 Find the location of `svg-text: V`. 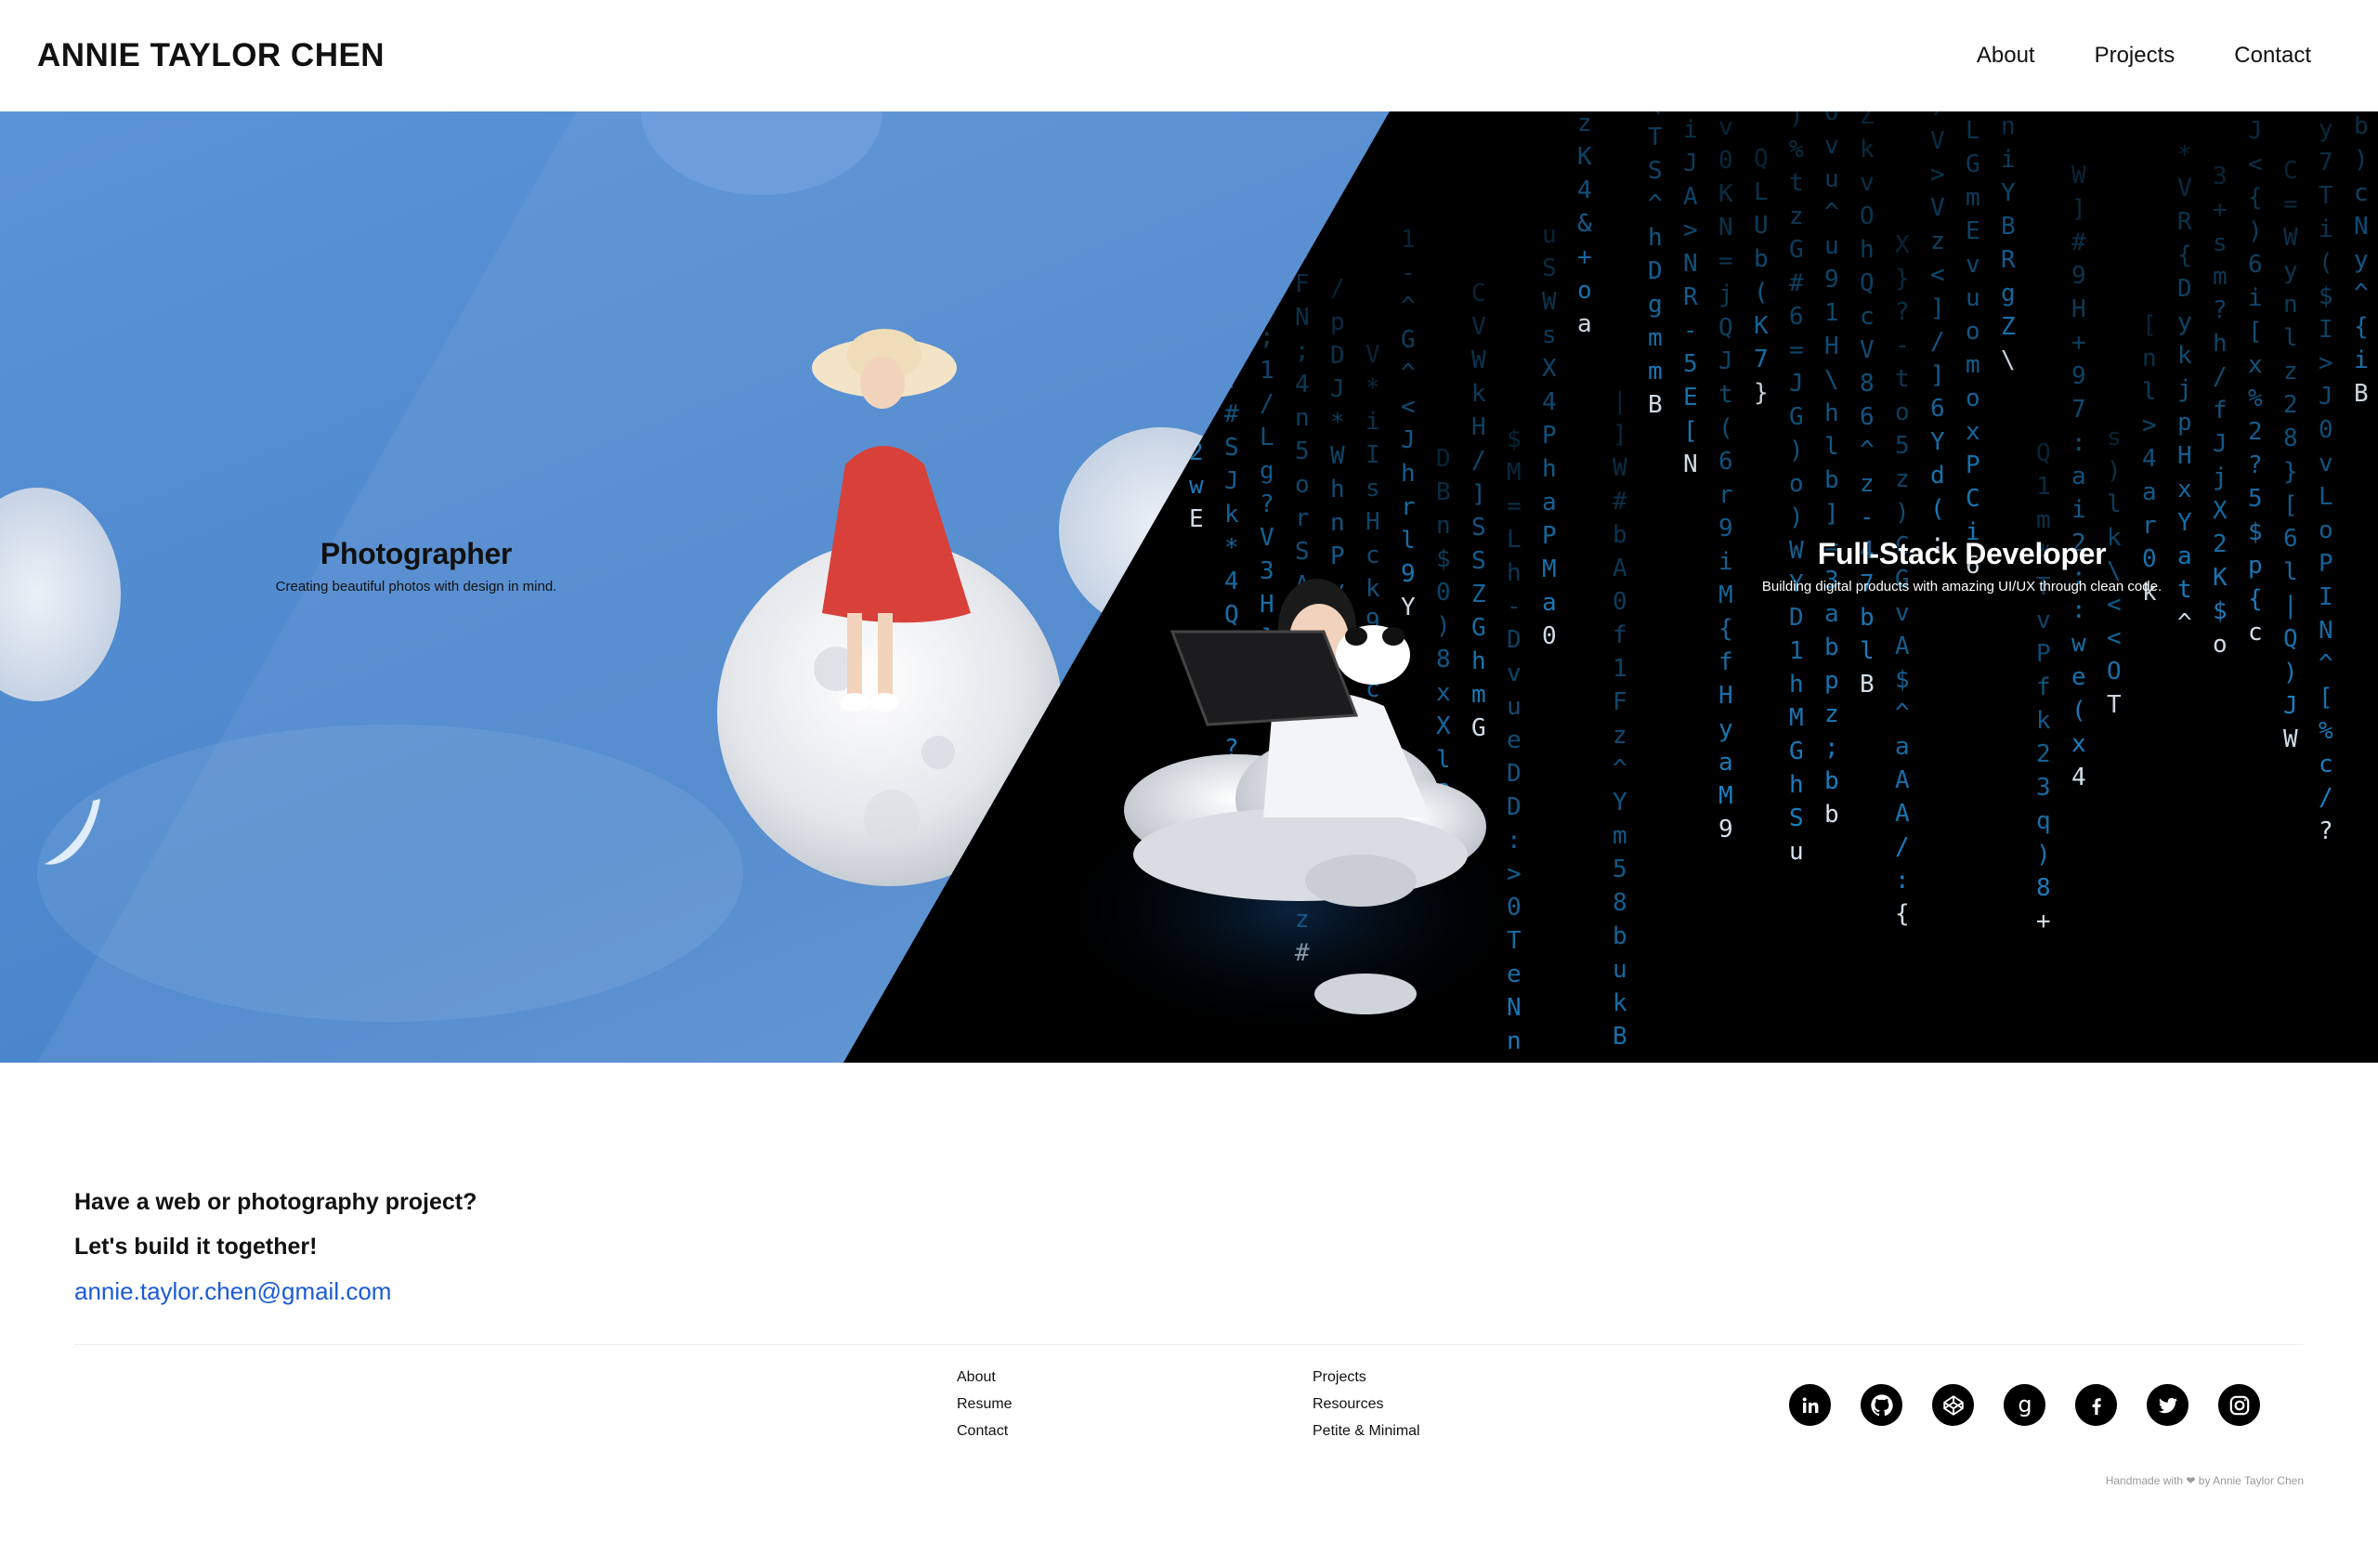

svg-text: V is located at coordinates (1372, 355).